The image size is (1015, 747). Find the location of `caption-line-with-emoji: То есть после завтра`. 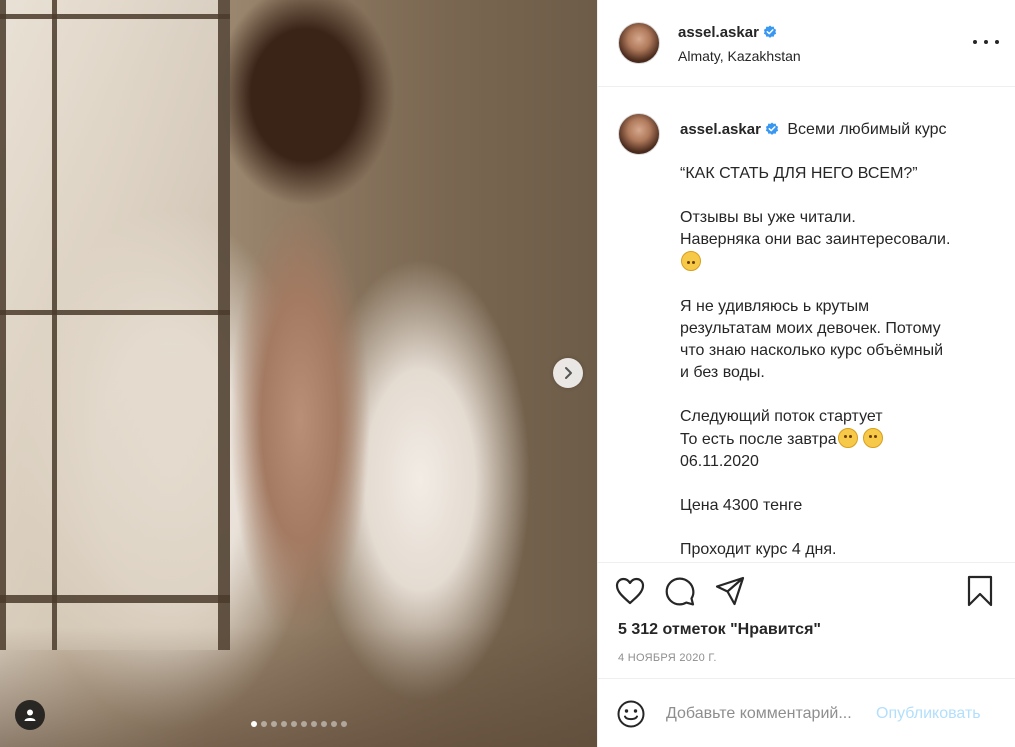

caption-line-with-emoji: То есть после завтра is located at coordinates (840, 439).